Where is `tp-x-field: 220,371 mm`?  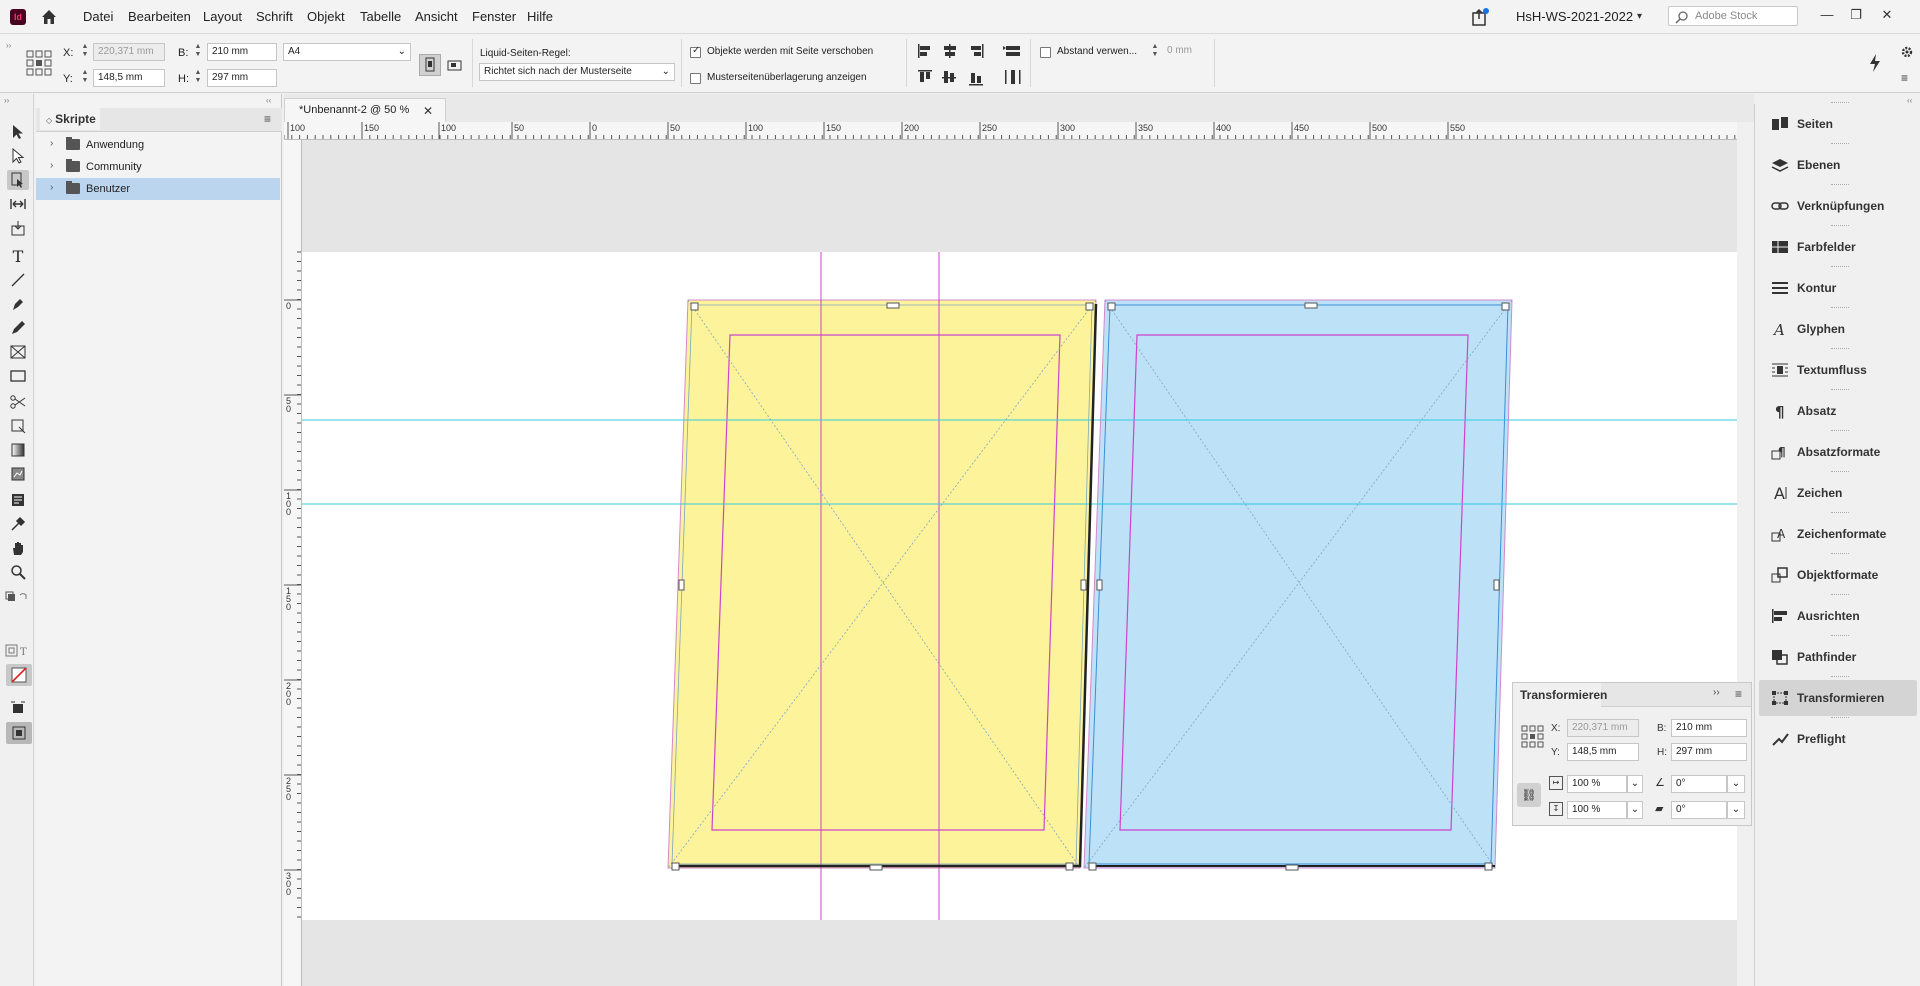
tp-x-field: 220,371 mm is located at coordinates (1603, 728).